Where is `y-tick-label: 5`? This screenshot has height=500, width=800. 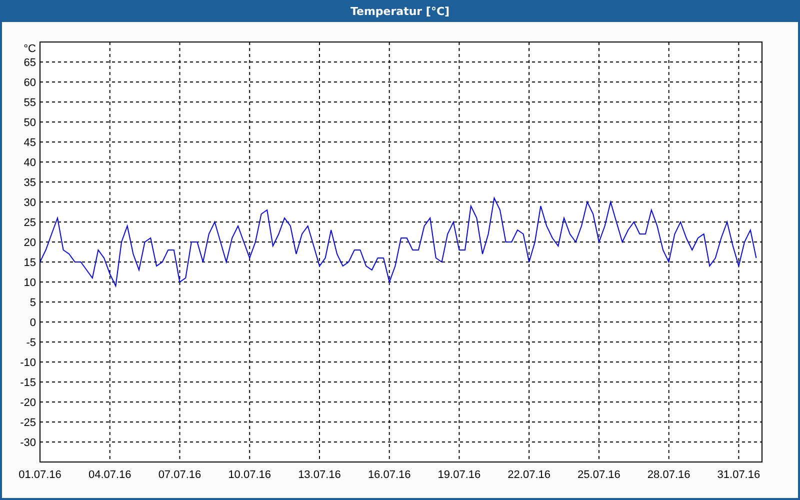 y-tick-label: 5 is located at coordinates (33, 303).